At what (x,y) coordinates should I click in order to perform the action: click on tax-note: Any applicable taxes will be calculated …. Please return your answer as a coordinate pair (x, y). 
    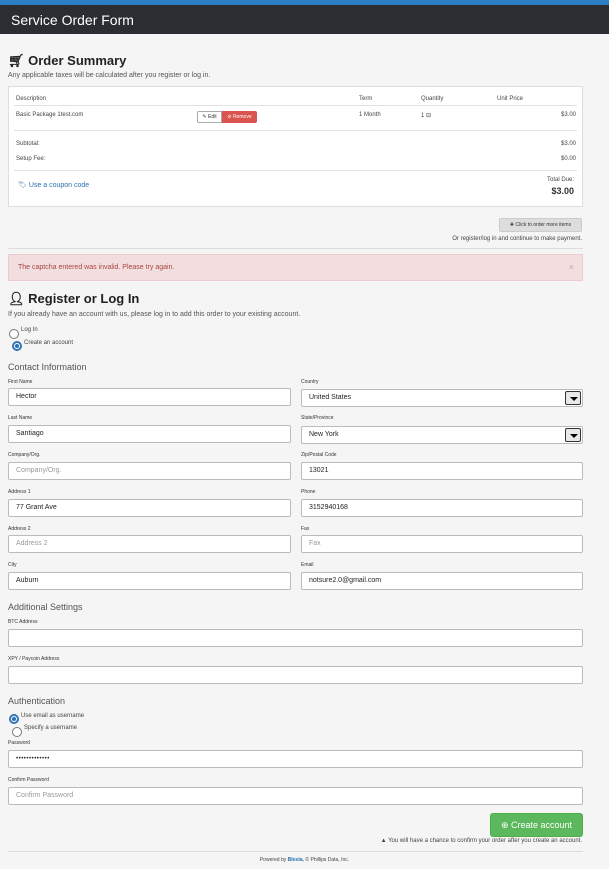
    Looking at the image, I should click on (109, 75).